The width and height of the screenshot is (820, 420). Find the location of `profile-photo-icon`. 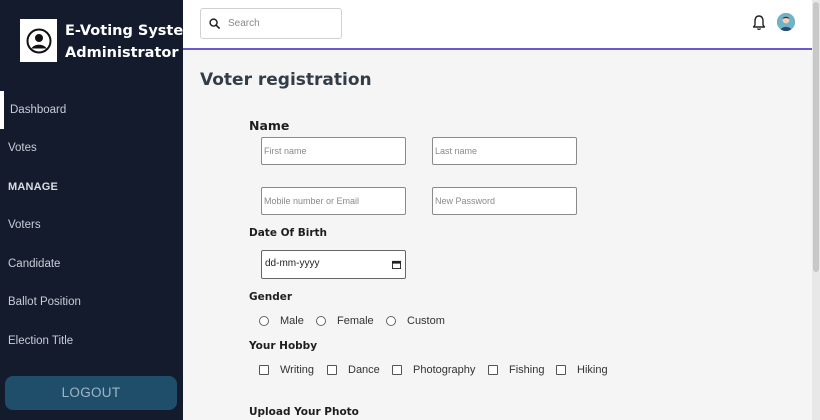

profile-photo-icon is located at coordinates (786, 22).